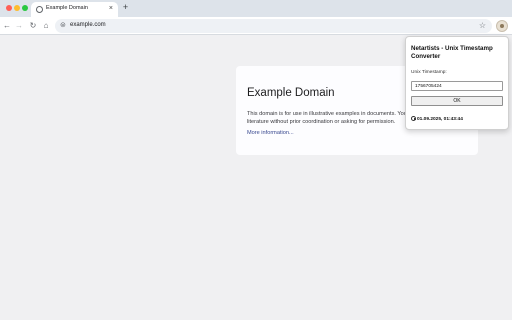  I want to click on back-icon: ←, so click(7, 25).